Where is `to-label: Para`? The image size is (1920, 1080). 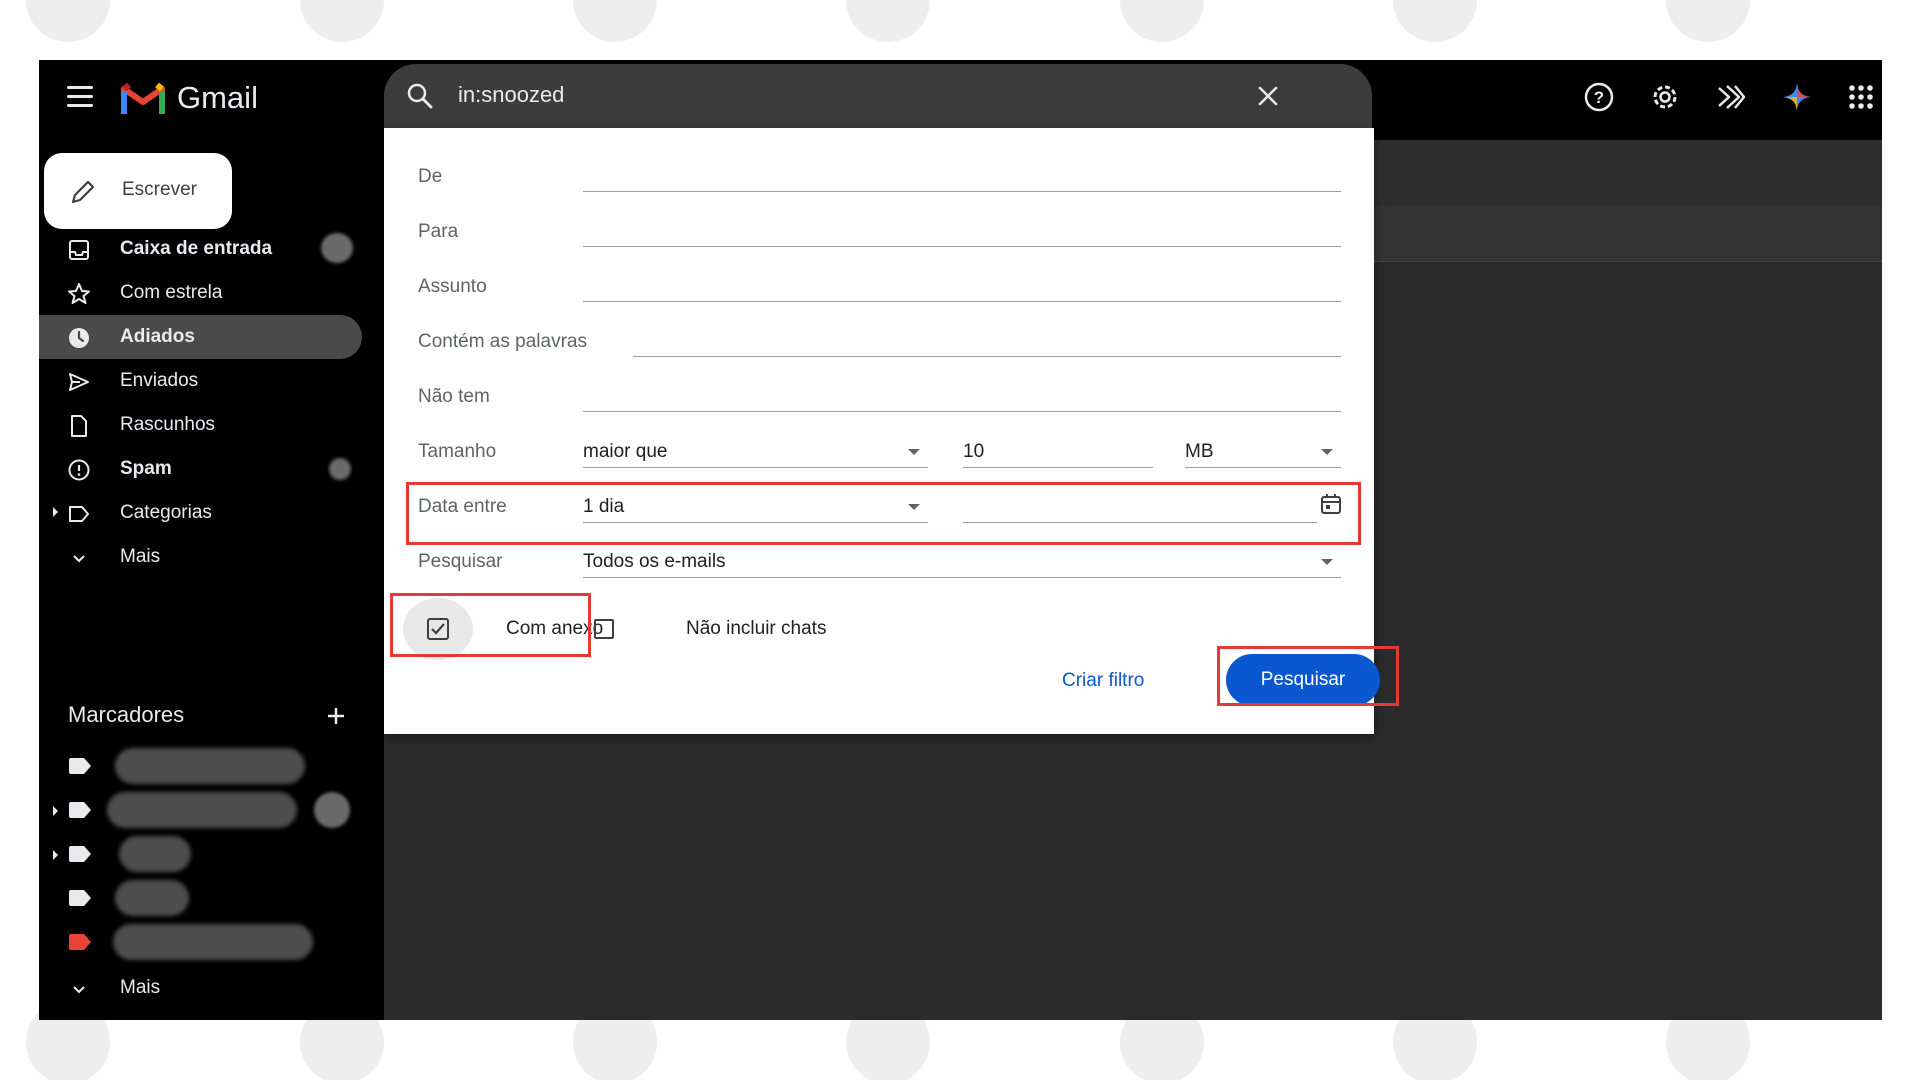
to-label: Para is located at coordinates (438, 231).